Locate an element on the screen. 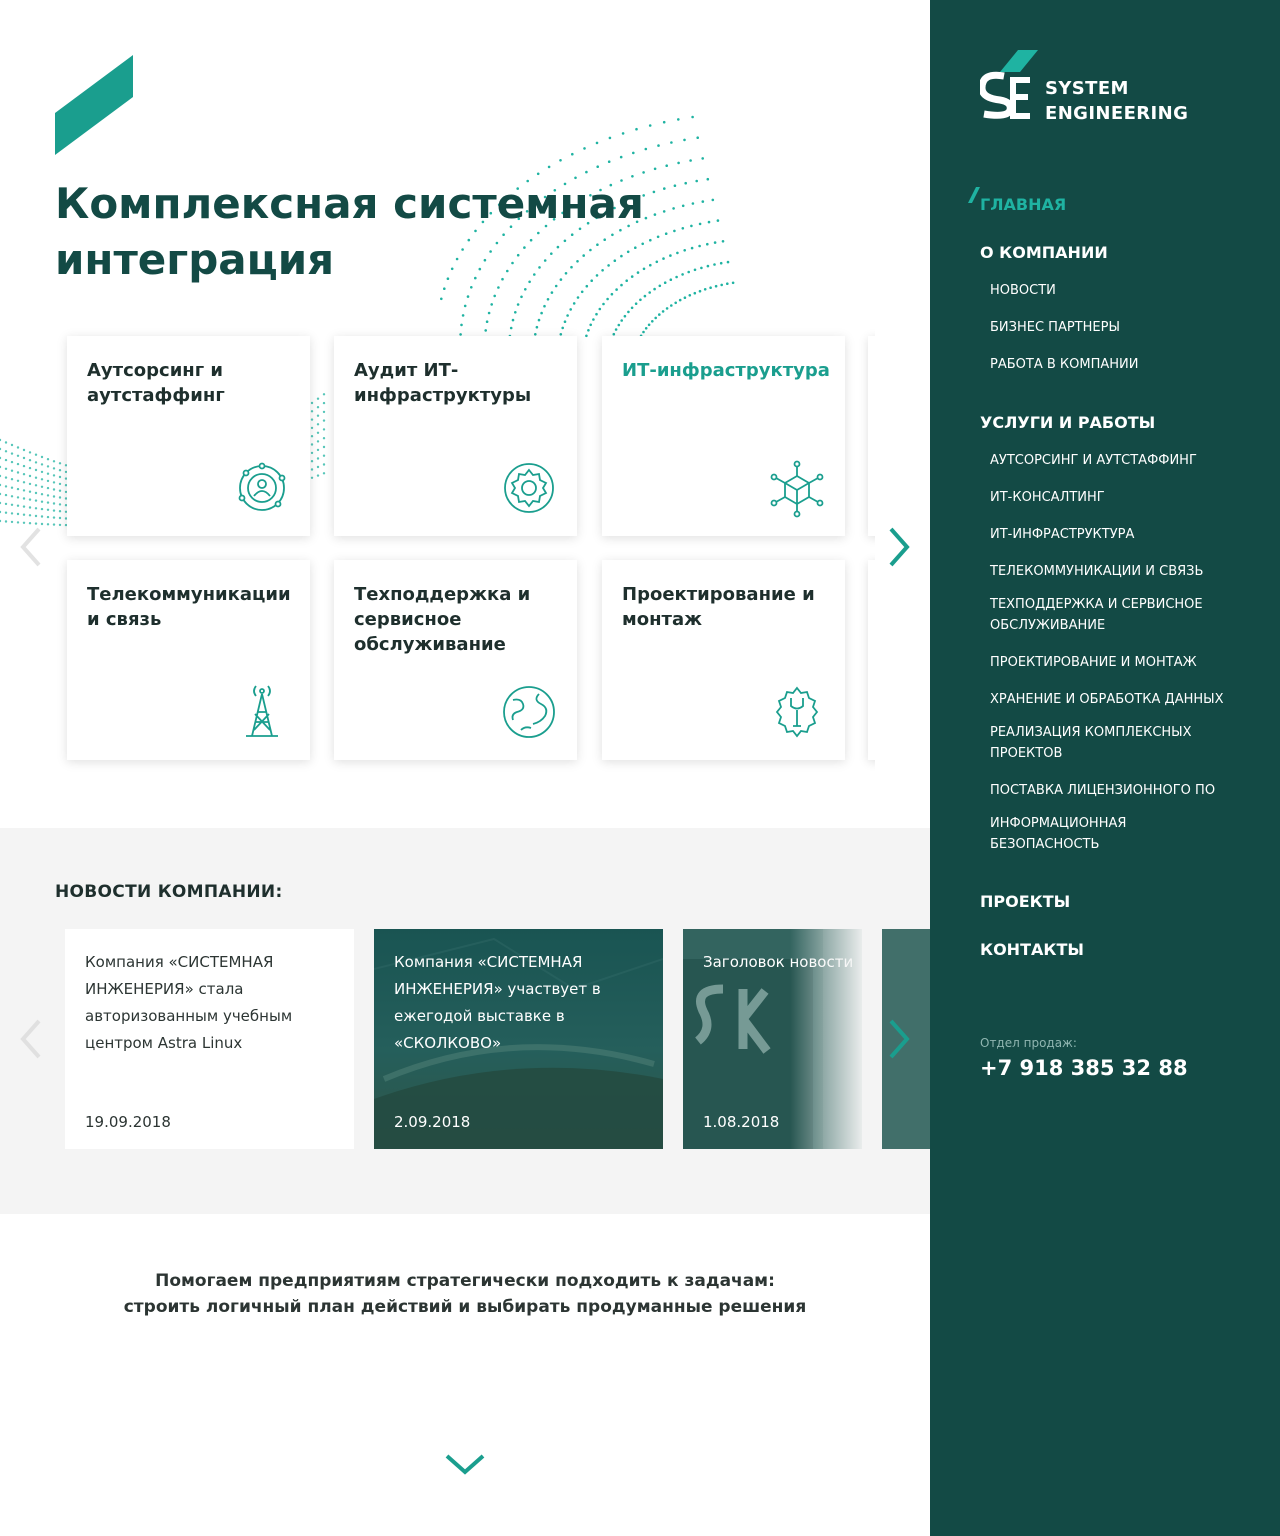 The height and width of the screenshot is (1536, 1280). nav-item-services: УСЛУГИ И РАБОТЫ is located at coordinates (1067, 422).